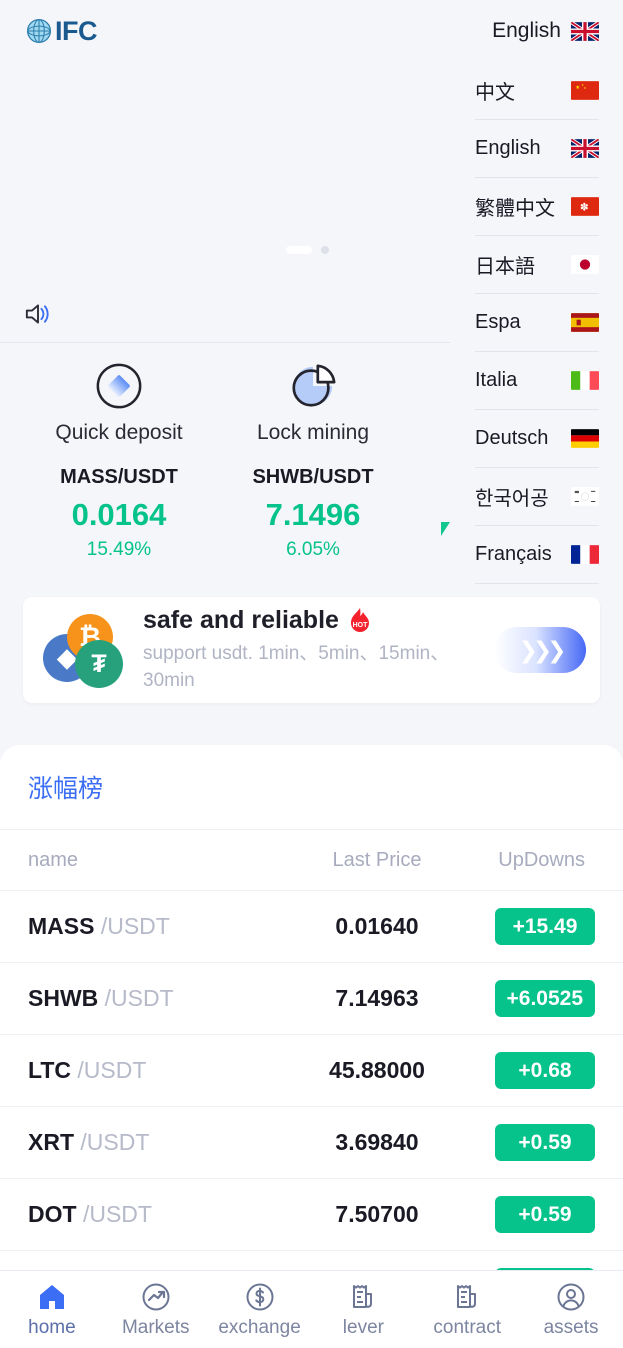 Image resolution: width=623 pixels, height=1348 pixels. What do you see at coordinates (585, 438) in the screenshot?
I see `flag-de-icon` at bounding box center [585, 438].